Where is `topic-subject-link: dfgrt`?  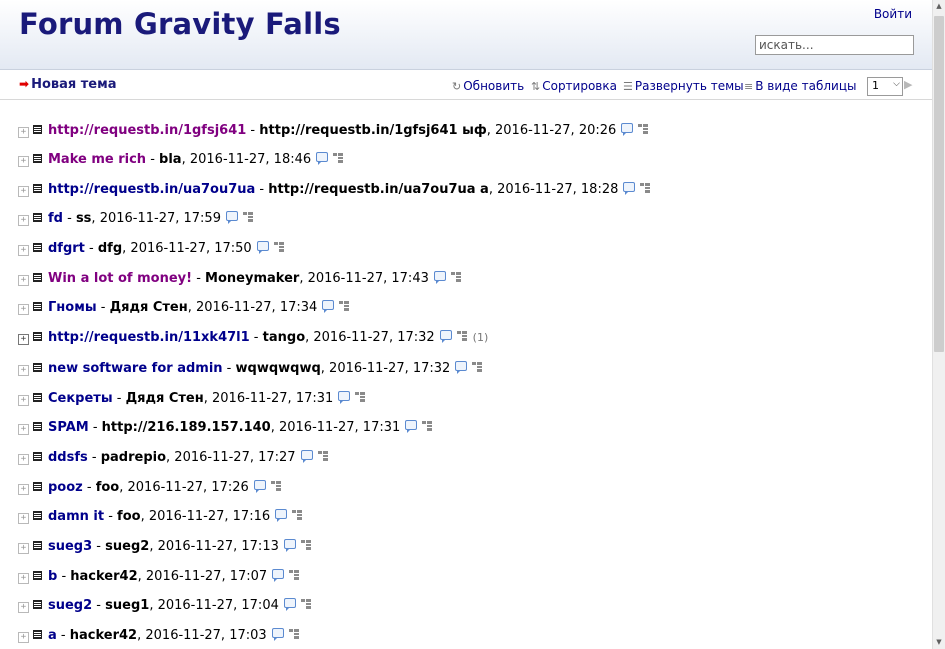
topic-subject-link: dfgrt is located at coordinates (66, 248).